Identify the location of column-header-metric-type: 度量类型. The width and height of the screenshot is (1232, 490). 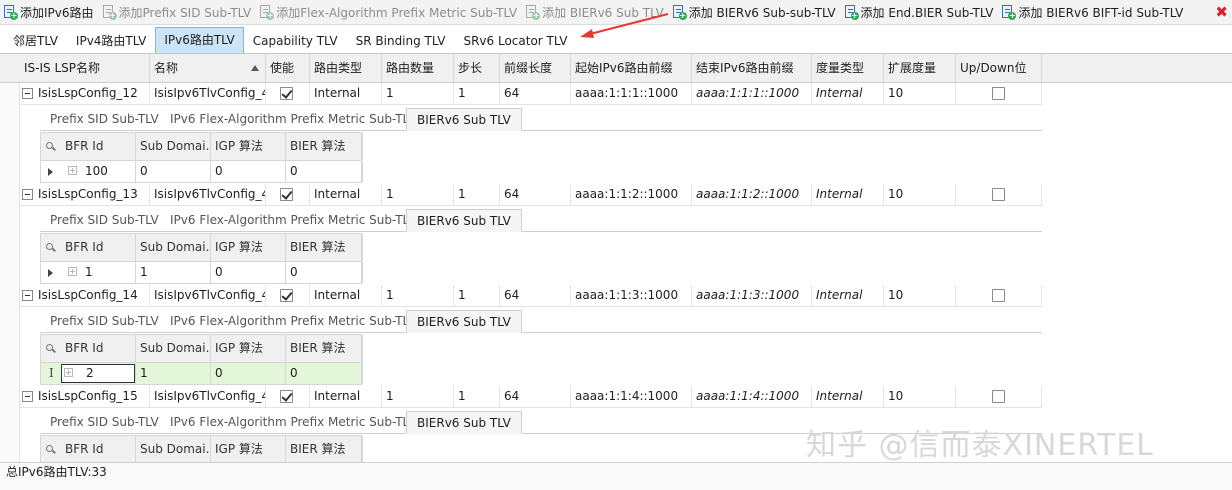
(848, 68).